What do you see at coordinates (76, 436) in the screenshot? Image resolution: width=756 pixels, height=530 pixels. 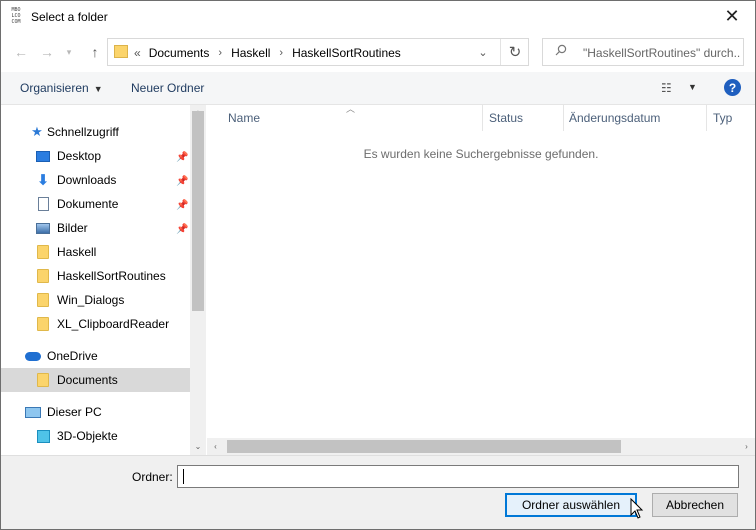 I see `nav-item-3d-objekte: 3D-Objekte` at bounding box center [76, 436].